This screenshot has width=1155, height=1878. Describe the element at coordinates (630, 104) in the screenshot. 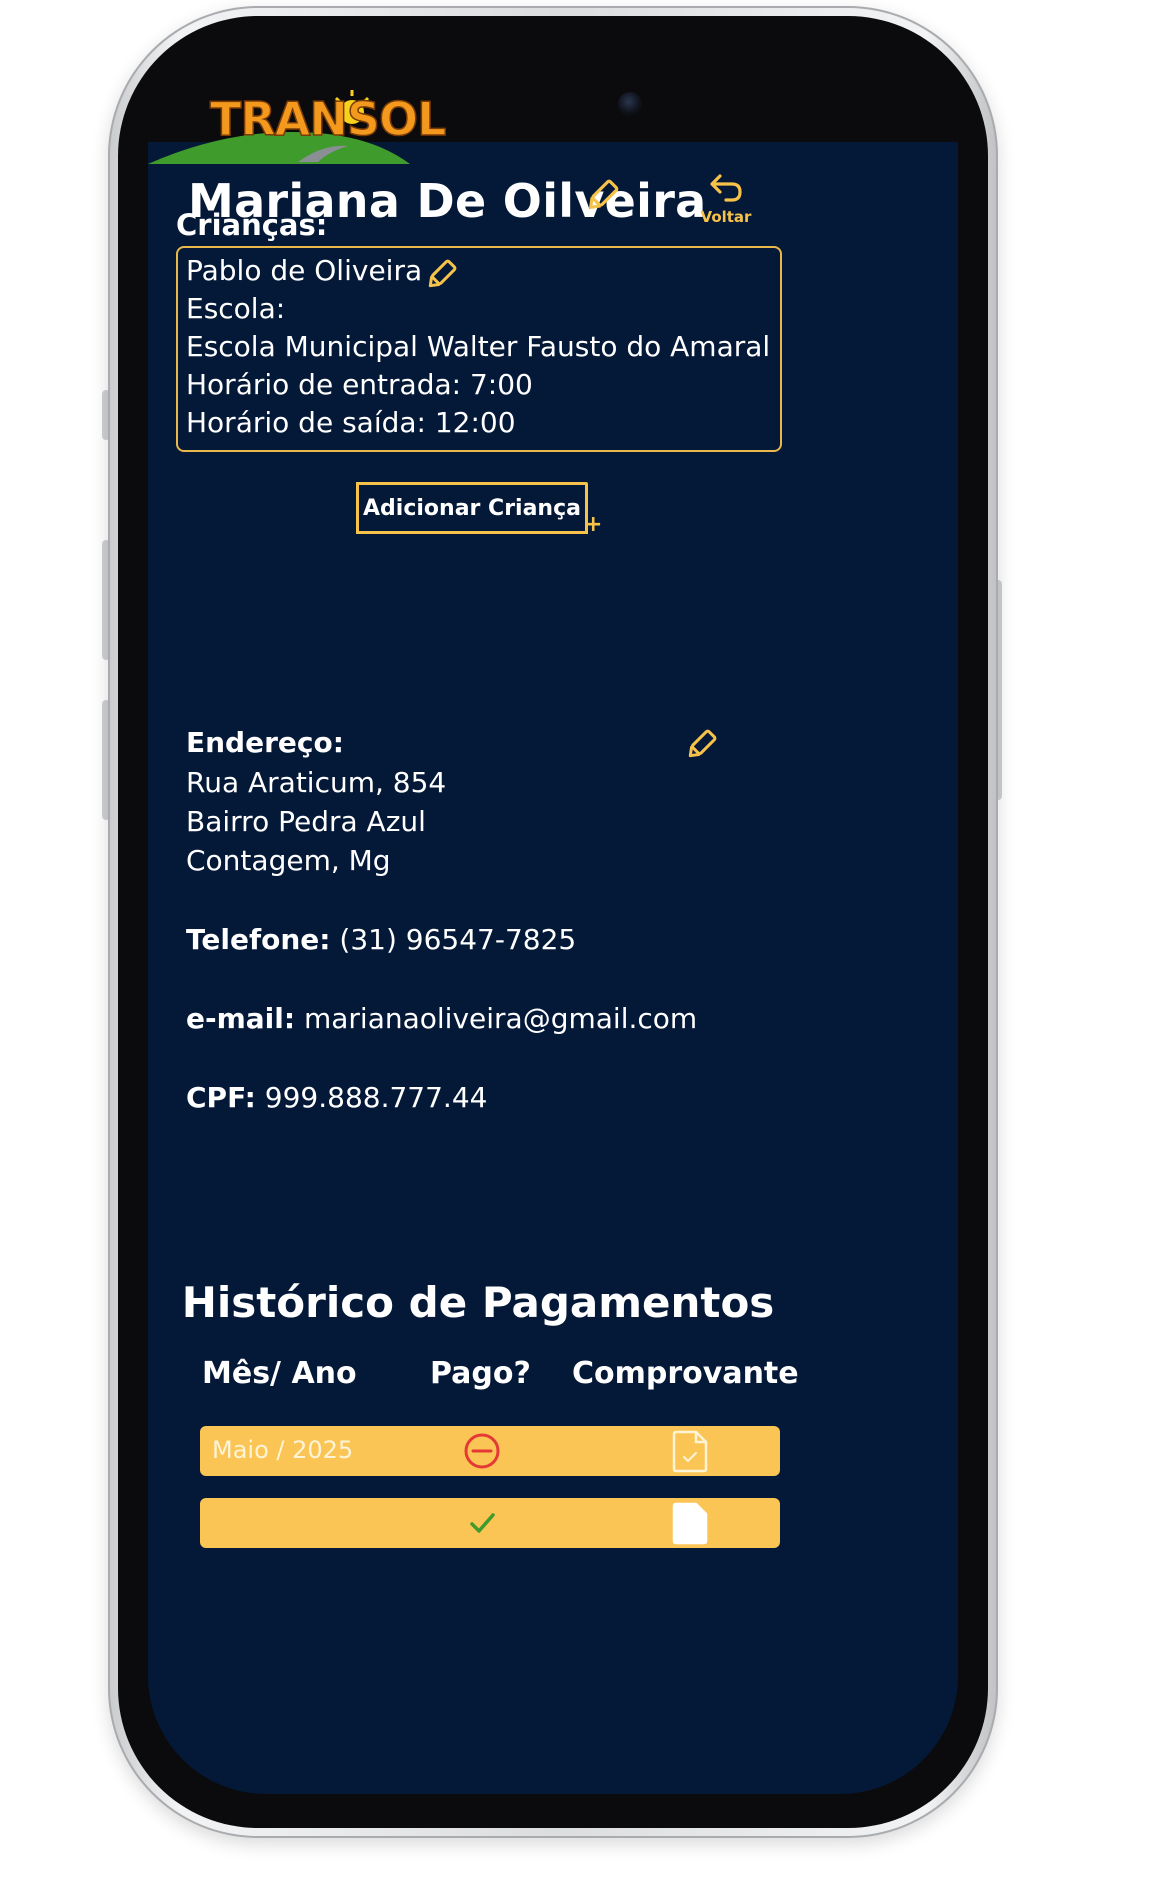

I see `front-camera` at that location.